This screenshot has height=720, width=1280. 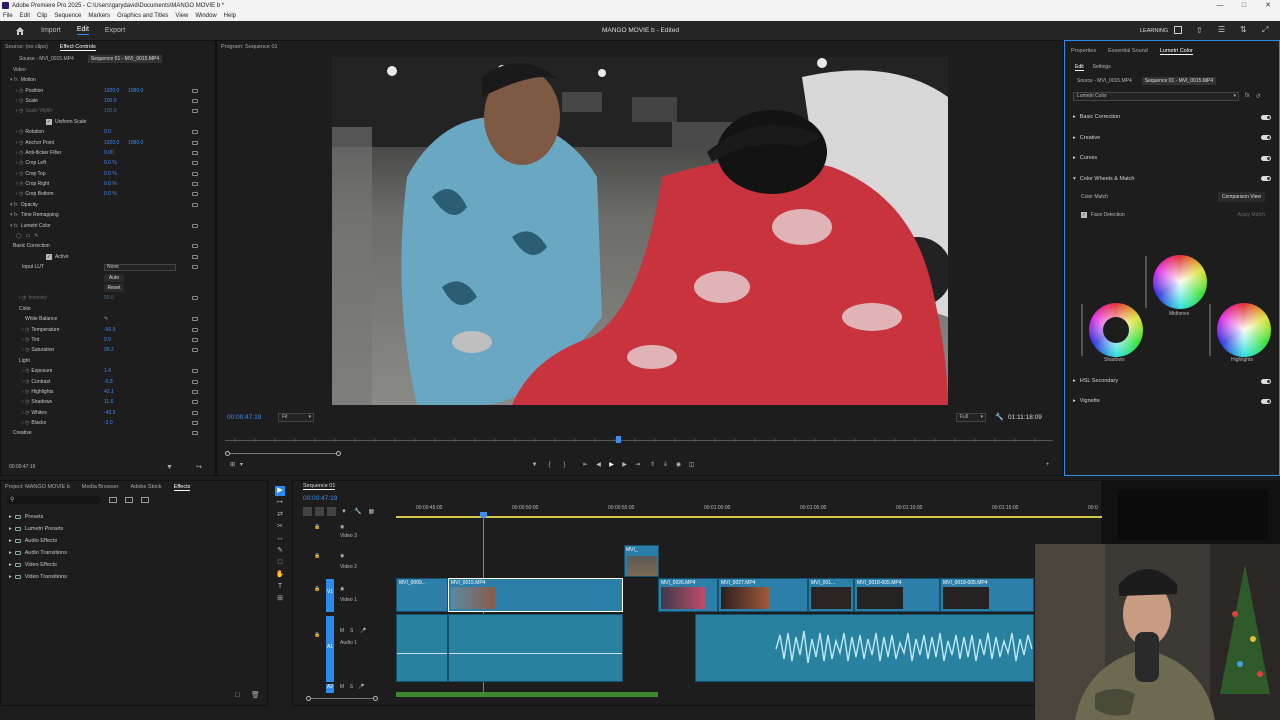 What do you see at coordinates (307, 511) in the screenshot?
I see `snap-icon` at bounding box center [307, 511].